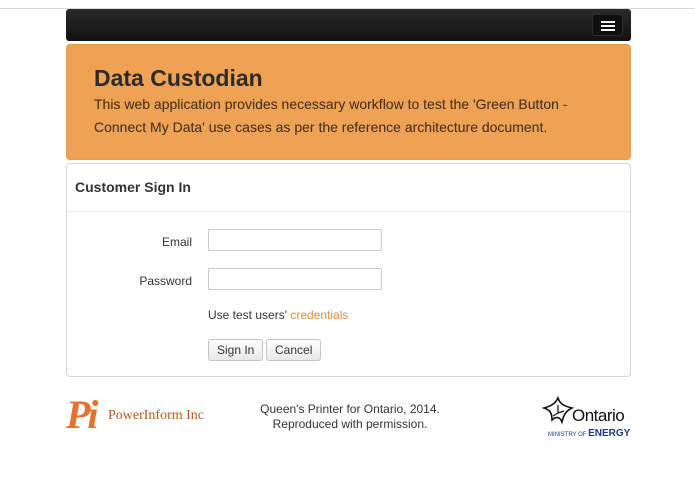 Image resolution: width=695 pixels, height=494 pixels. I want to click on page-title: Data Custodian, so click(178, 78).